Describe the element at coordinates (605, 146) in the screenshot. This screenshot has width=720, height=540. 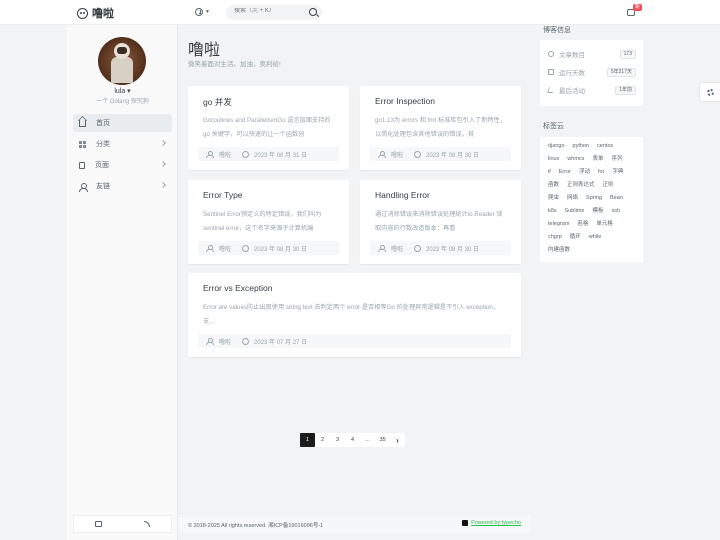
I see `tag-link: centos` at that location.